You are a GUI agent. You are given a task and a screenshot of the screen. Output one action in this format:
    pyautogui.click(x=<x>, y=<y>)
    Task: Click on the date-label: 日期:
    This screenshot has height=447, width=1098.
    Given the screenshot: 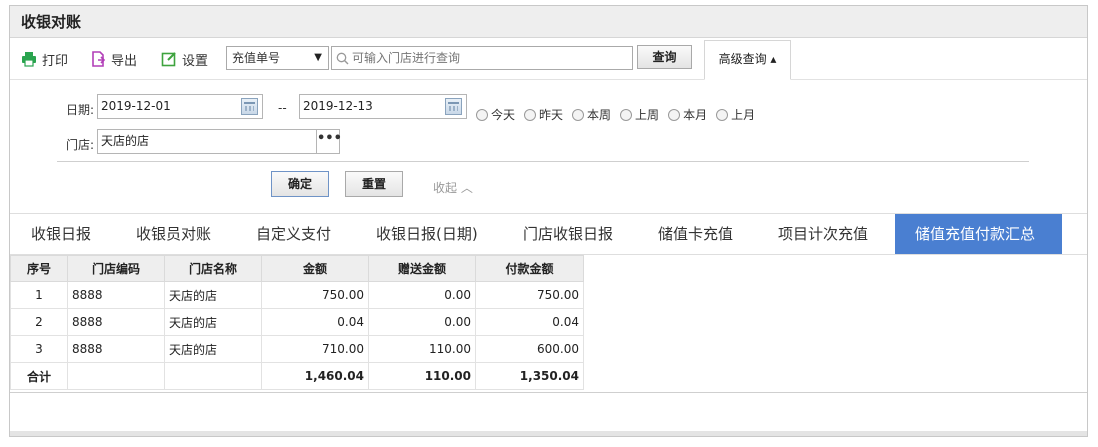 What is the action you would take?
    pyautogui.click(x=80, y=110)
    